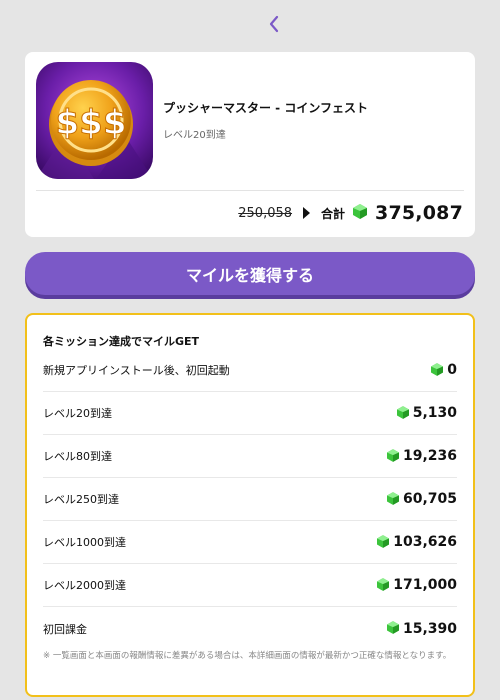  What do you see at coordinates (121, 341) in the screenshot?
I see `missions-header: 各ミッション達成でマイルGET` at bounding box center [121, 341].